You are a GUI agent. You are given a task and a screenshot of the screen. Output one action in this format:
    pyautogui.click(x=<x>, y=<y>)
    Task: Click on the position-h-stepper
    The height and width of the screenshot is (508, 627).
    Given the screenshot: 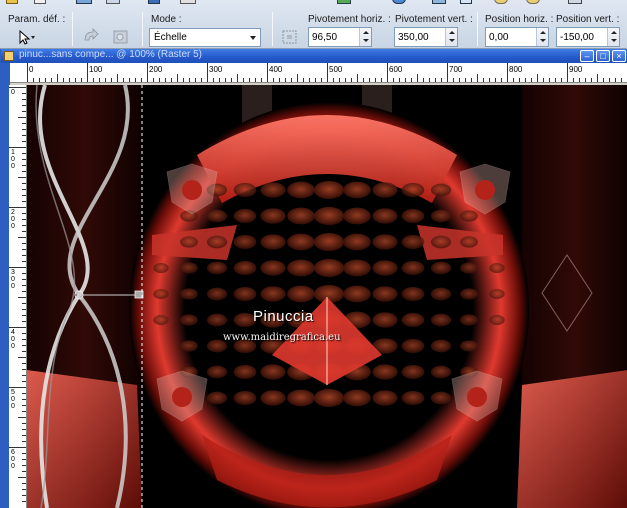 What is the action you would take?
    pyautogui.click(x=542, y=37)
    